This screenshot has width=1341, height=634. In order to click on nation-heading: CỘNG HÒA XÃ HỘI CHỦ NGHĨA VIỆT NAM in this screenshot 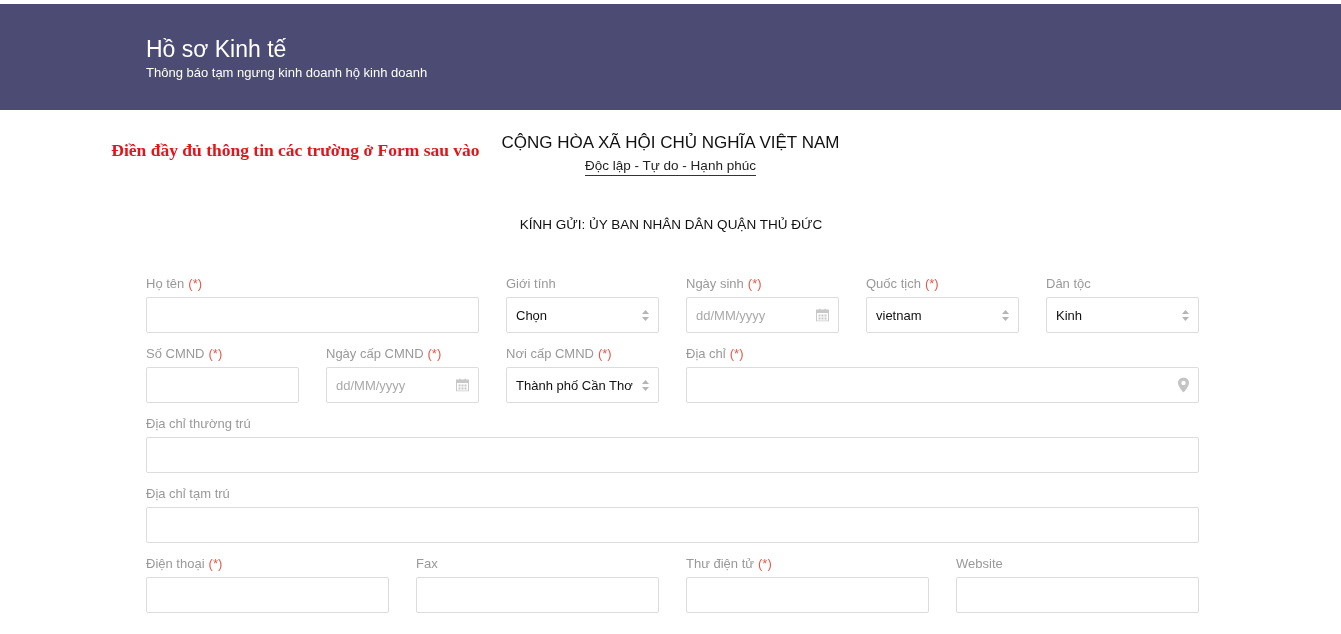, I will do `click(670, 143)`.